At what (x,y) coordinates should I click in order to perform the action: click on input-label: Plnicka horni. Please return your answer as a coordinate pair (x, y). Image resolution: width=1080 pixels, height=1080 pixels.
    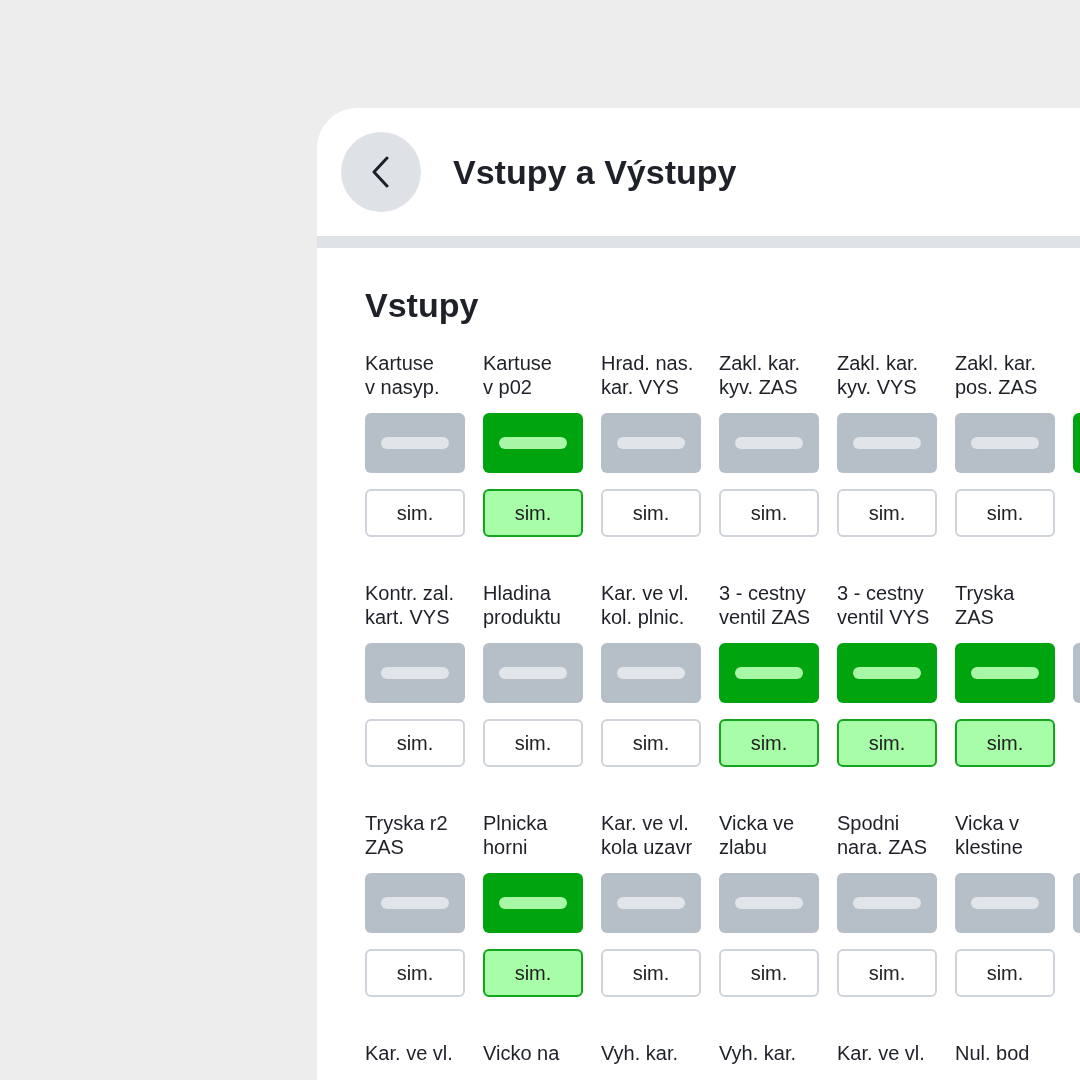
    Looking at the image, I should click on (516, 835).